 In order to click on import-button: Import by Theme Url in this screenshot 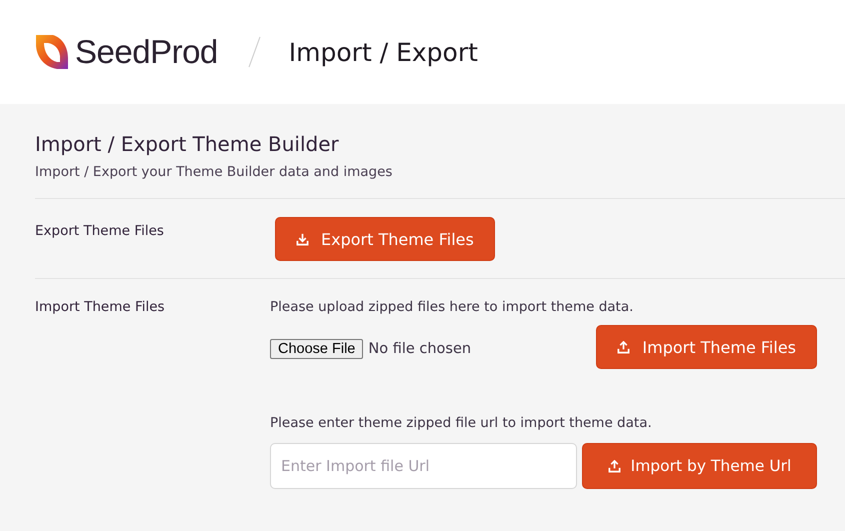, I will do `click(699, 466)`.